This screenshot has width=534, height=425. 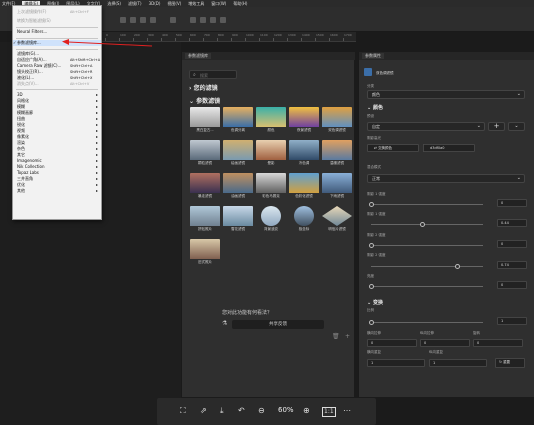 I want to click on filter-thumb: 冷色调, so click(x=304, y=153).